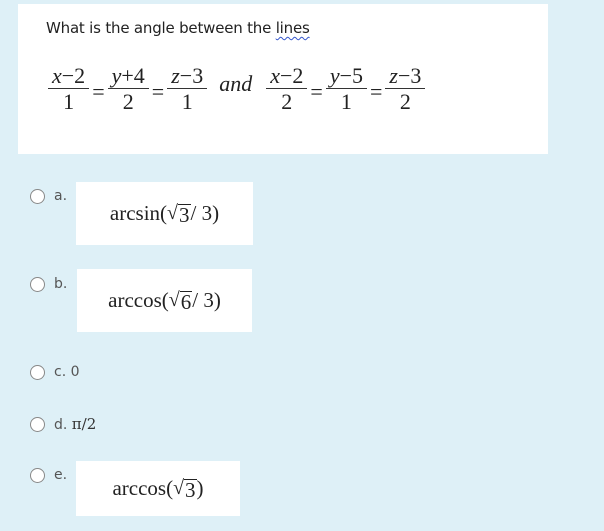 Image resolution: width=604 pixels, height=531 pixels. I want to click on question-text-main: What is the angle between the, so click(161, 28).